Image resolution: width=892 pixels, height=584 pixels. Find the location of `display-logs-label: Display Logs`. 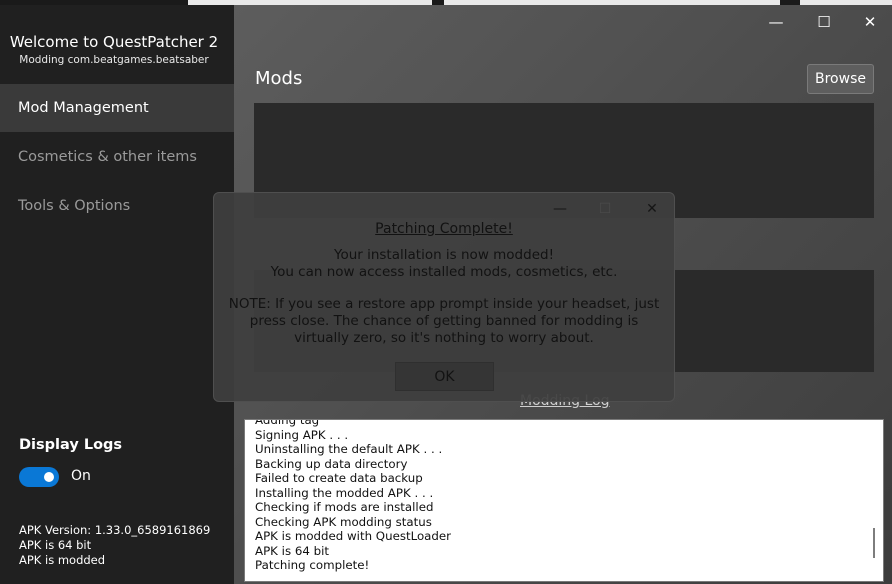

display-logs-label: Display Logs is located at coordinates (71, 445).